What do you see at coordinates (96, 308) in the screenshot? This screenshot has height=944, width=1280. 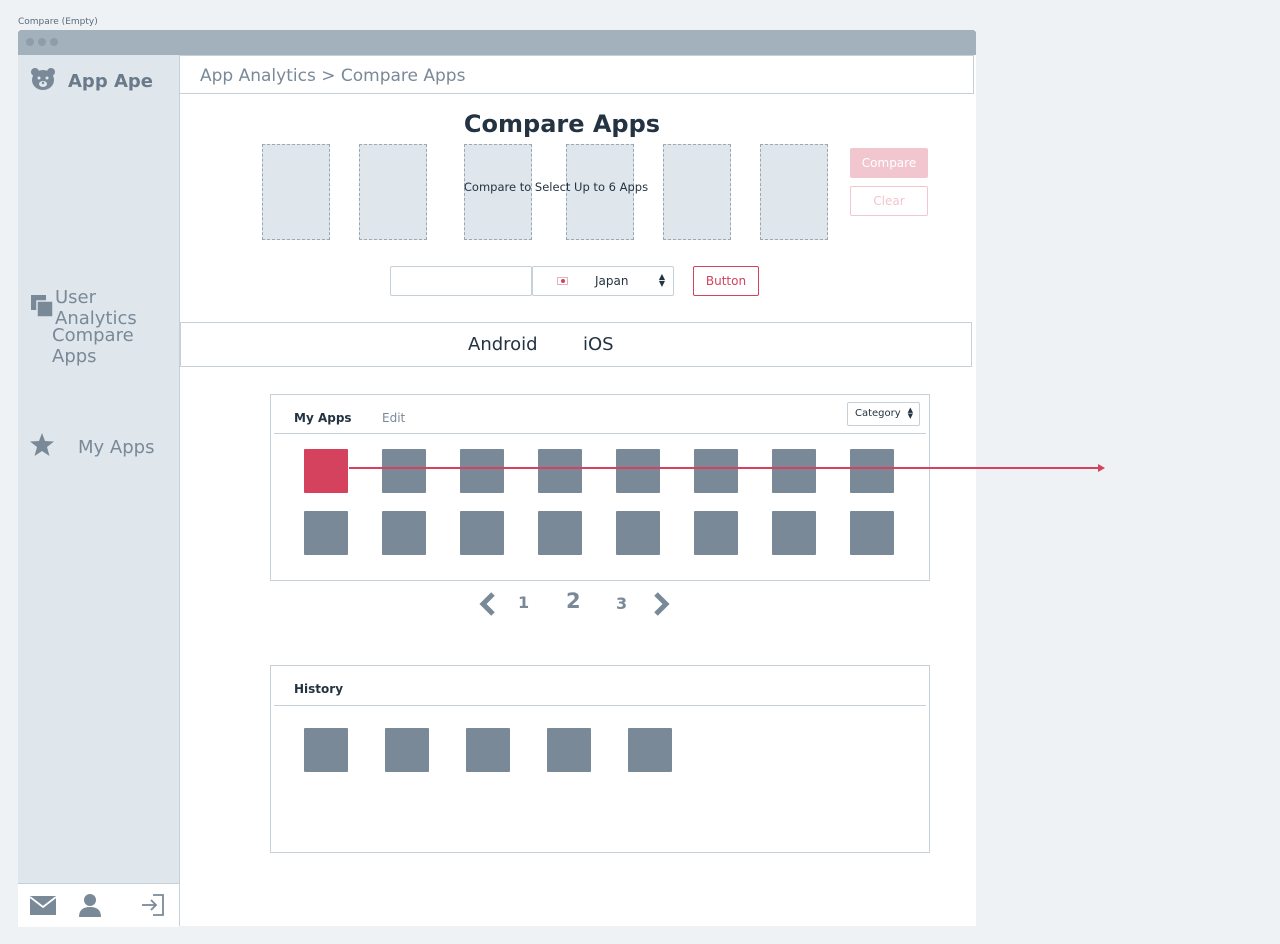 I see `sidebar-item-label: User Analytics` at bounding box center [96, 308].